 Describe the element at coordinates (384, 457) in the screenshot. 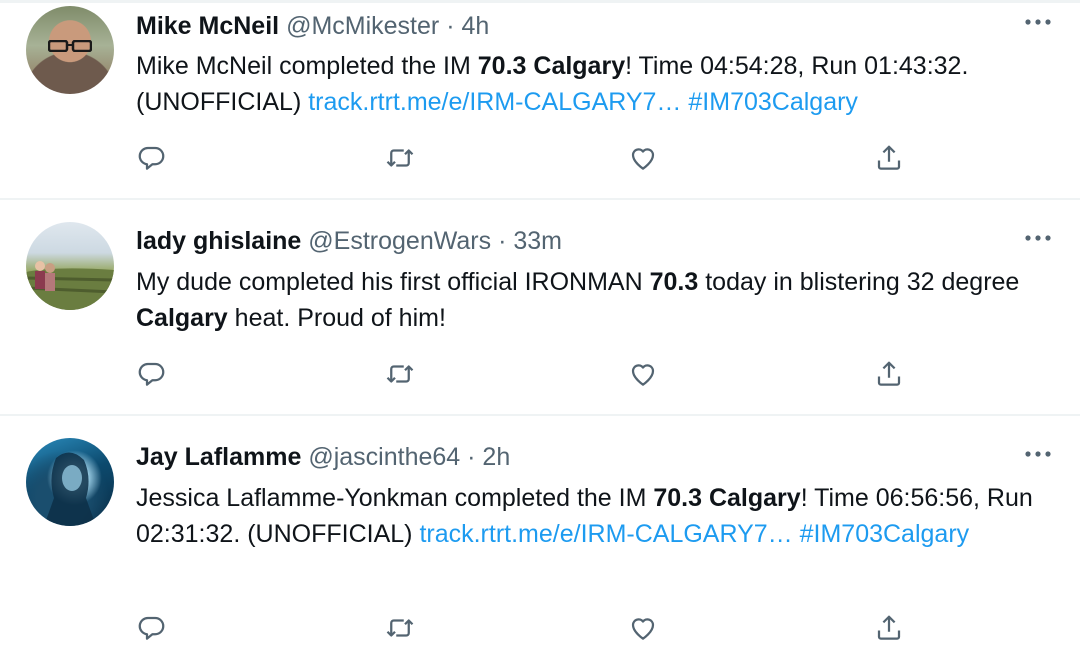

I see `author-handle: @jascinthe64` at that location.